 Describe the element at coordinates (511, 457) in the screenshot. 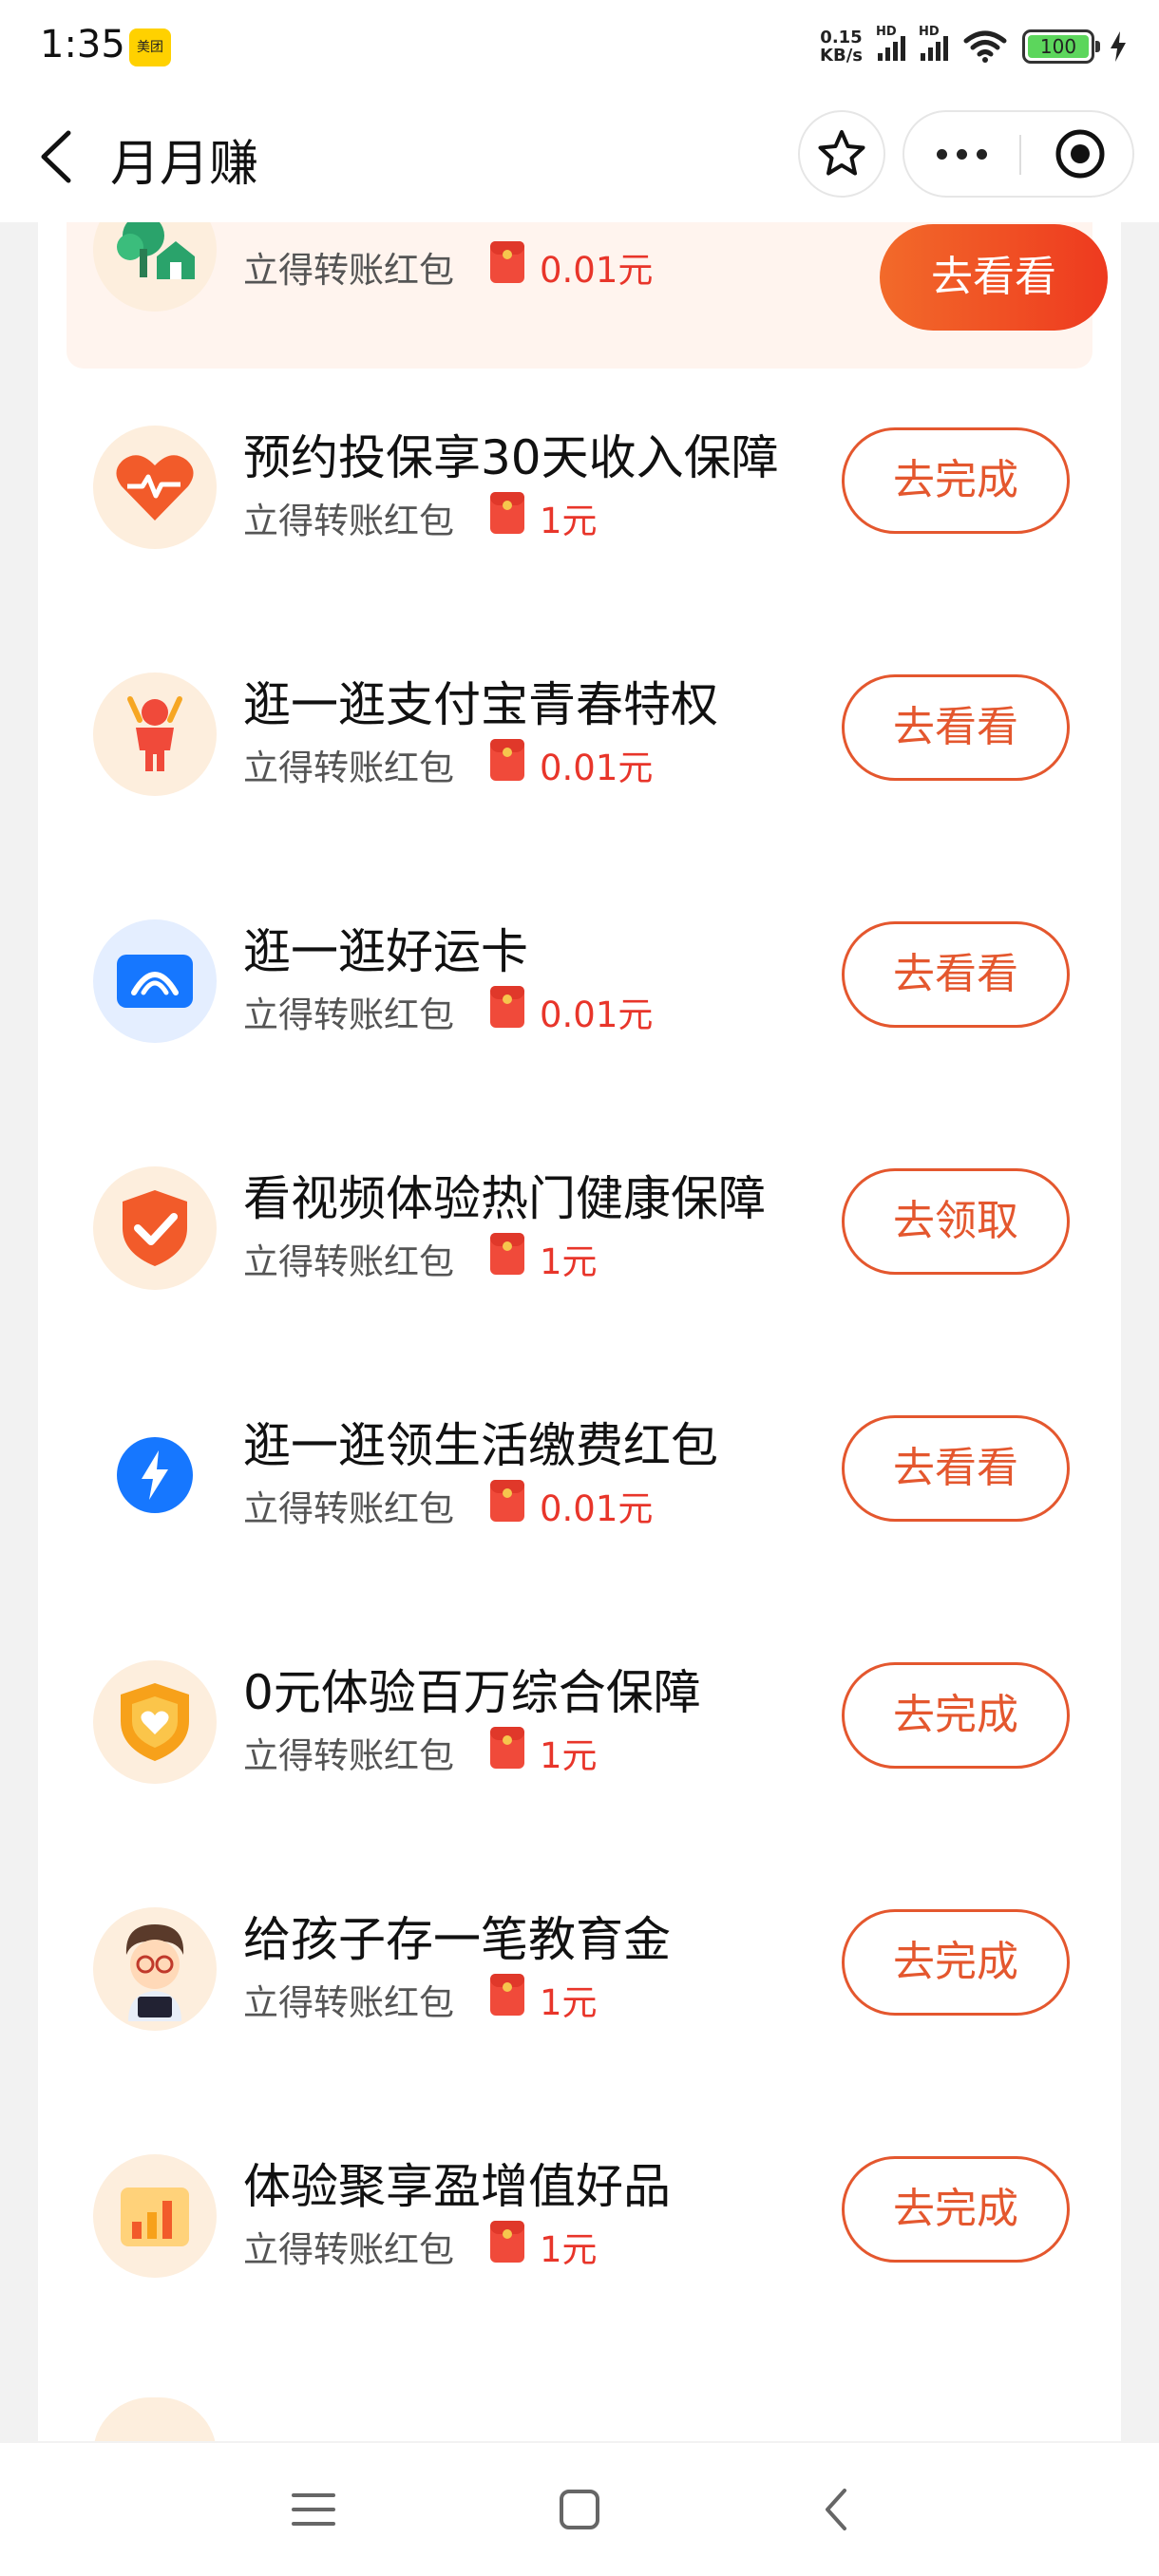

I see `task-title: 预约投保享30天收入保障` at that location.